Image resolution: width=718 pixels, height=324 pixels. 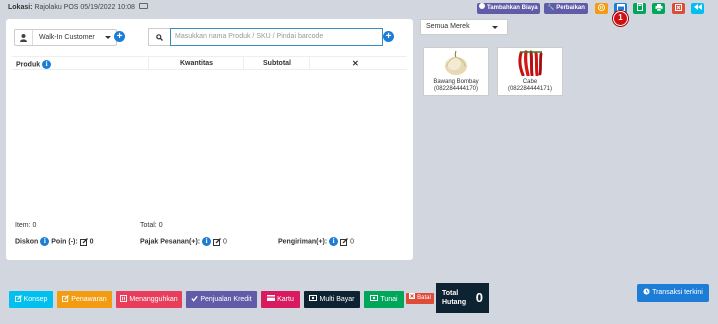 What do you see at coordinates (420, 298) in the screenshot?
I see `cancel-button: Batal` at bounding box center [420, 298].